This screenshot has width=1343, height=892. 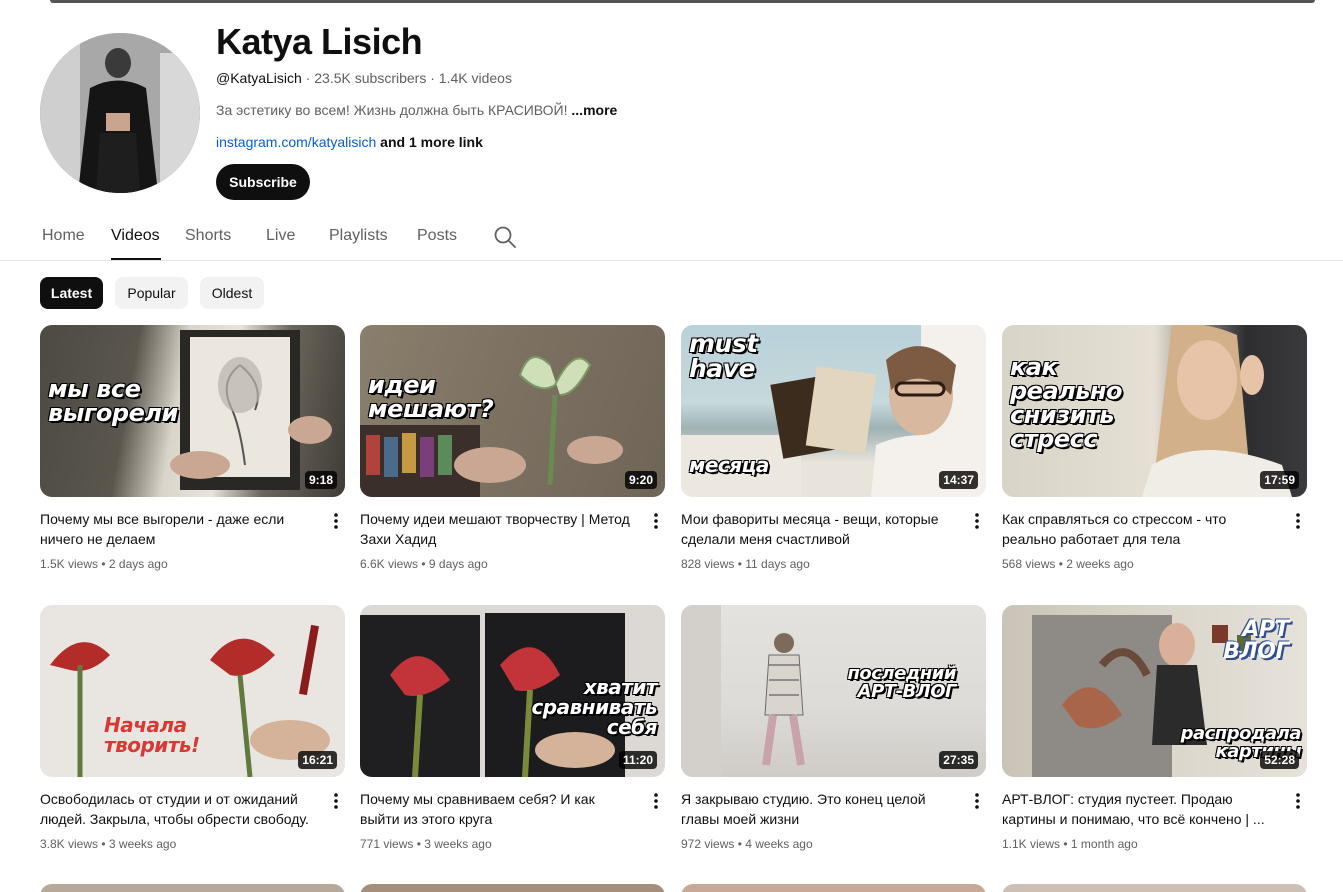 I want to click on thumbnail-text: последний АРТ-ВЛОГ, so click(x=901, y=682).